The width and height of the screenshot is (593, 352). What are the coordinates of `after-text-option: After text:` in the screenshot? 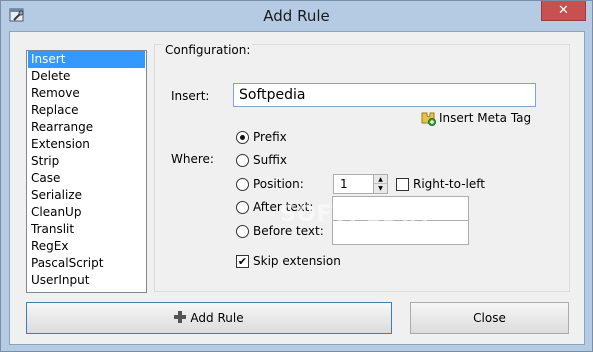 It's located at (274, 207).